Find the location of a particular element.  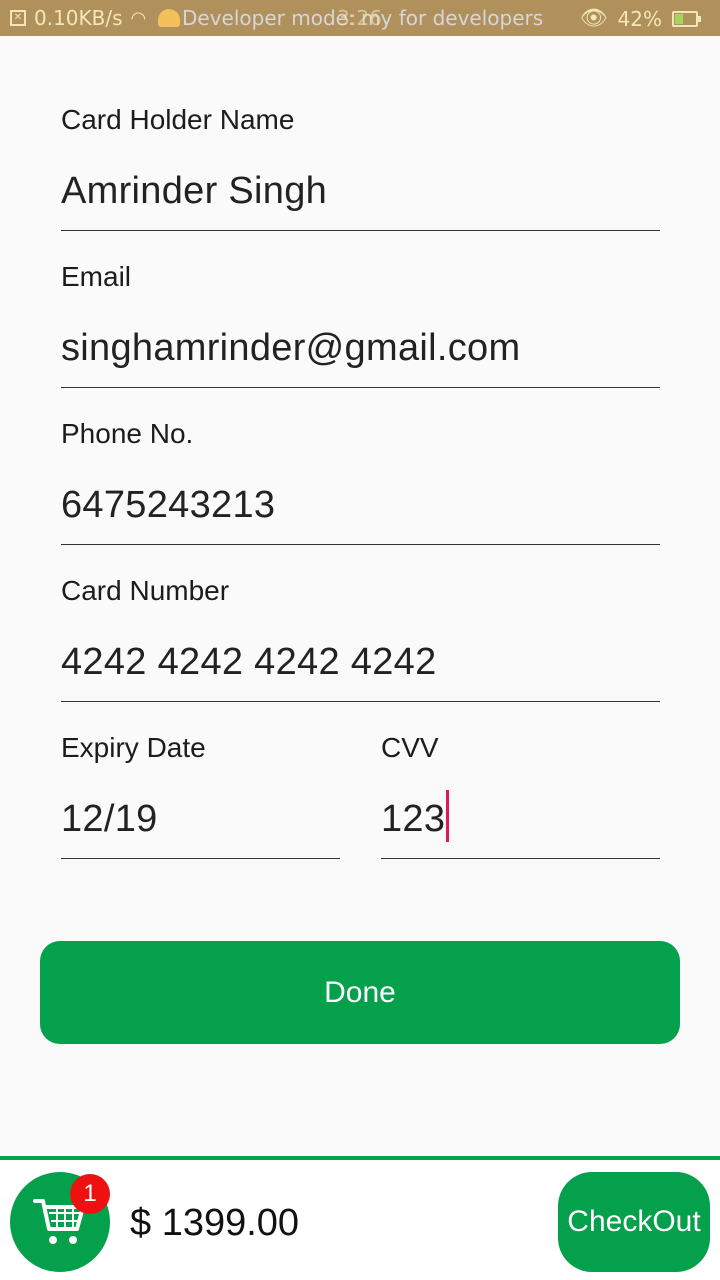

eye-icon: 👁 is located at coordinates (593, 18).